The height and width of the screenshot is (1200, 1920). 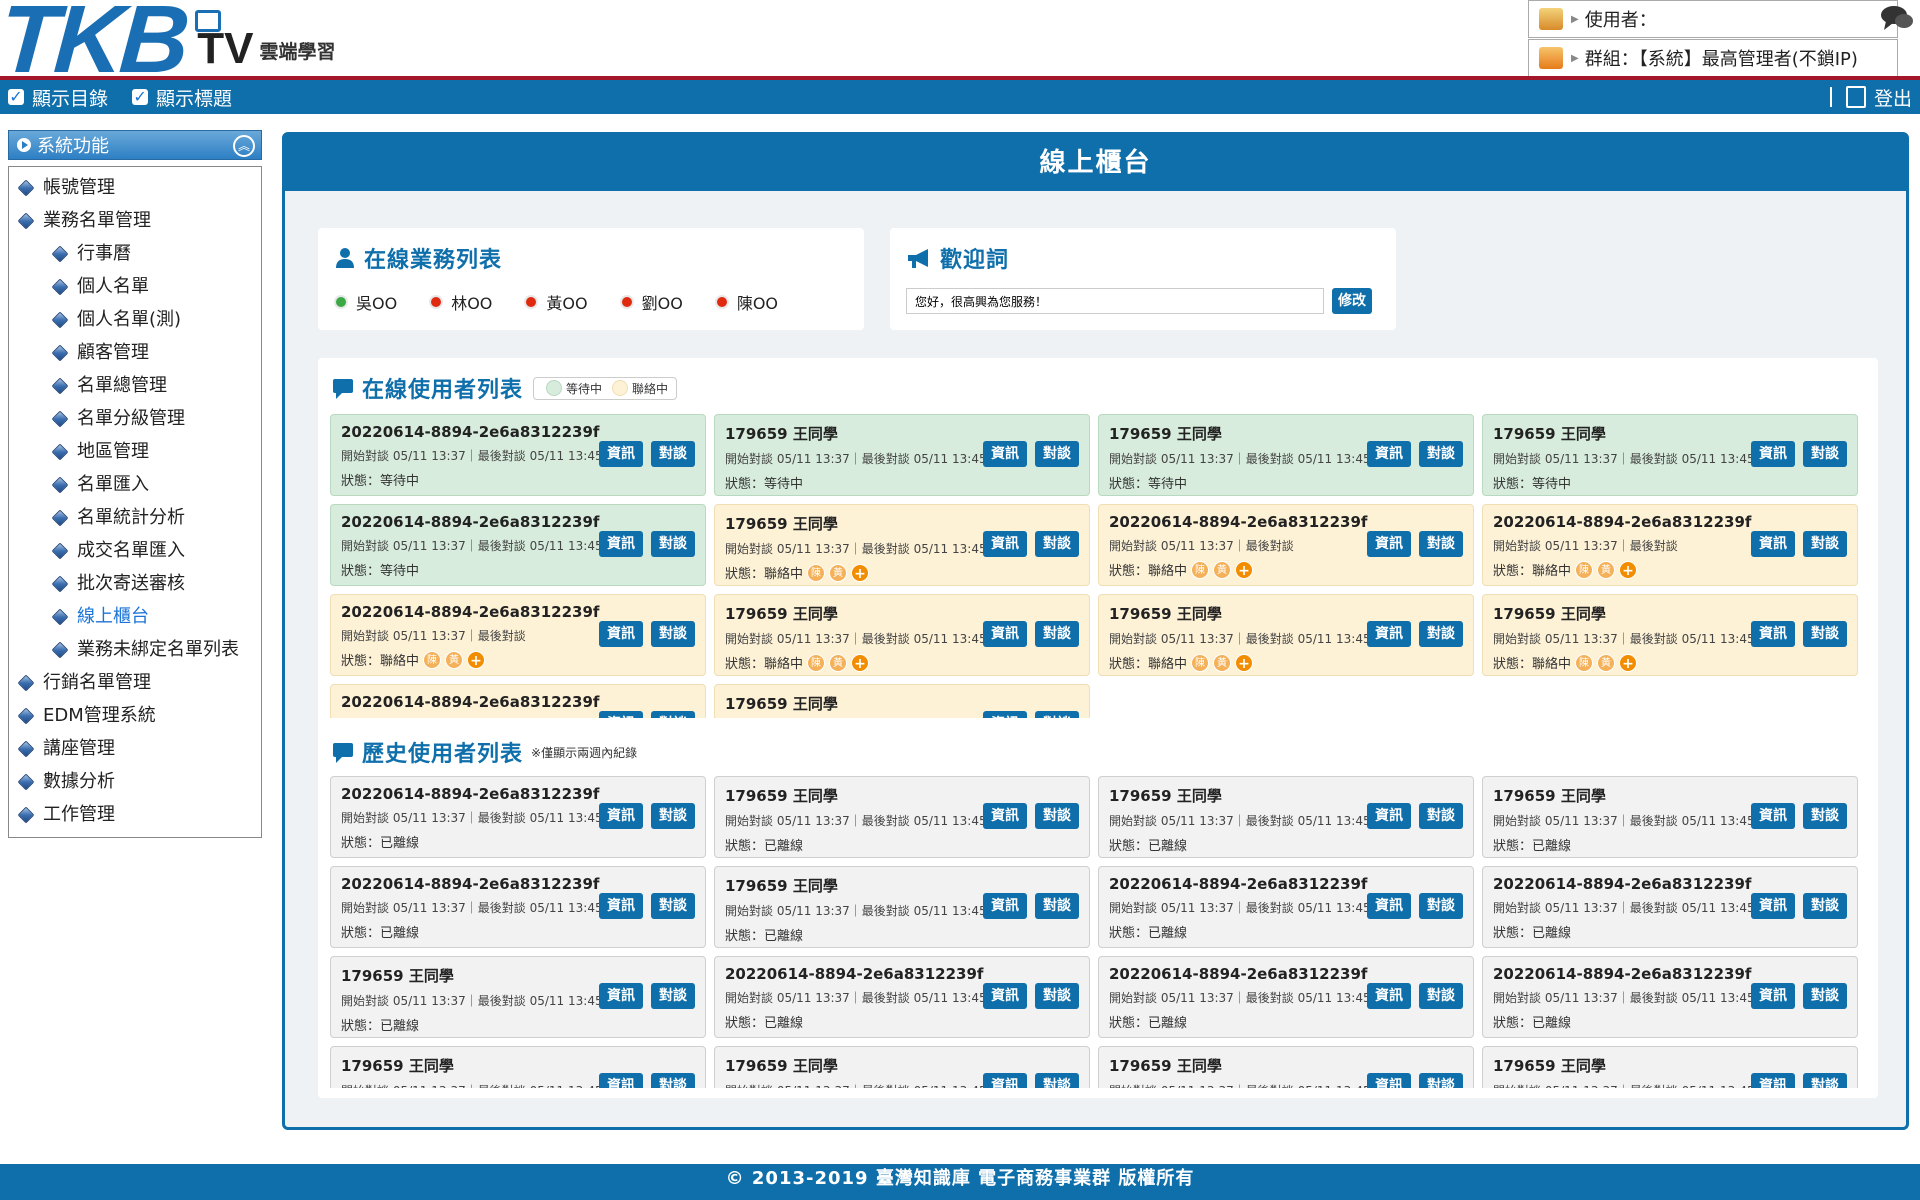 What do you see at coordinates (135, 418) in the screenshot?
I see `sidebar-item: 名單分級管理` at bounding box center [135, 418].